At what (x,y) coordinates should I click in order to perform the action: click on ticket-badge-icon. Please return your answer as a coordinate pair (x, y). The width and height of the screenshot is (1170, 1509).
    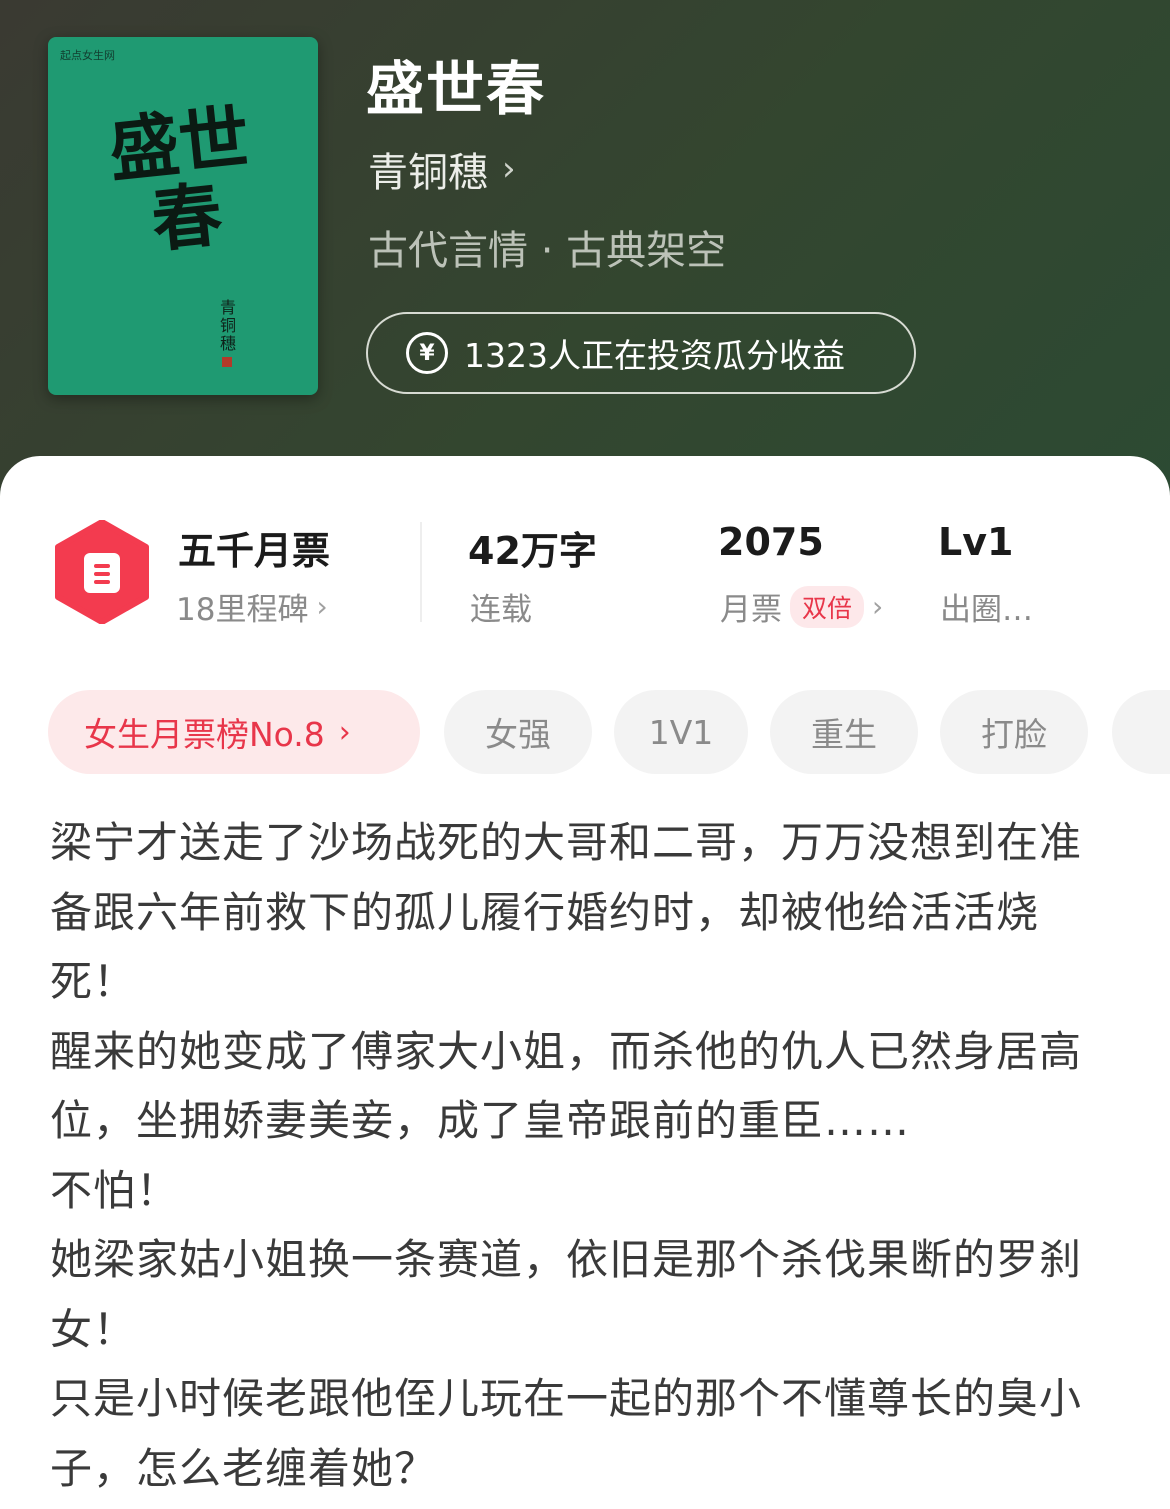
    Looking at the image, I should click on (102, 572).